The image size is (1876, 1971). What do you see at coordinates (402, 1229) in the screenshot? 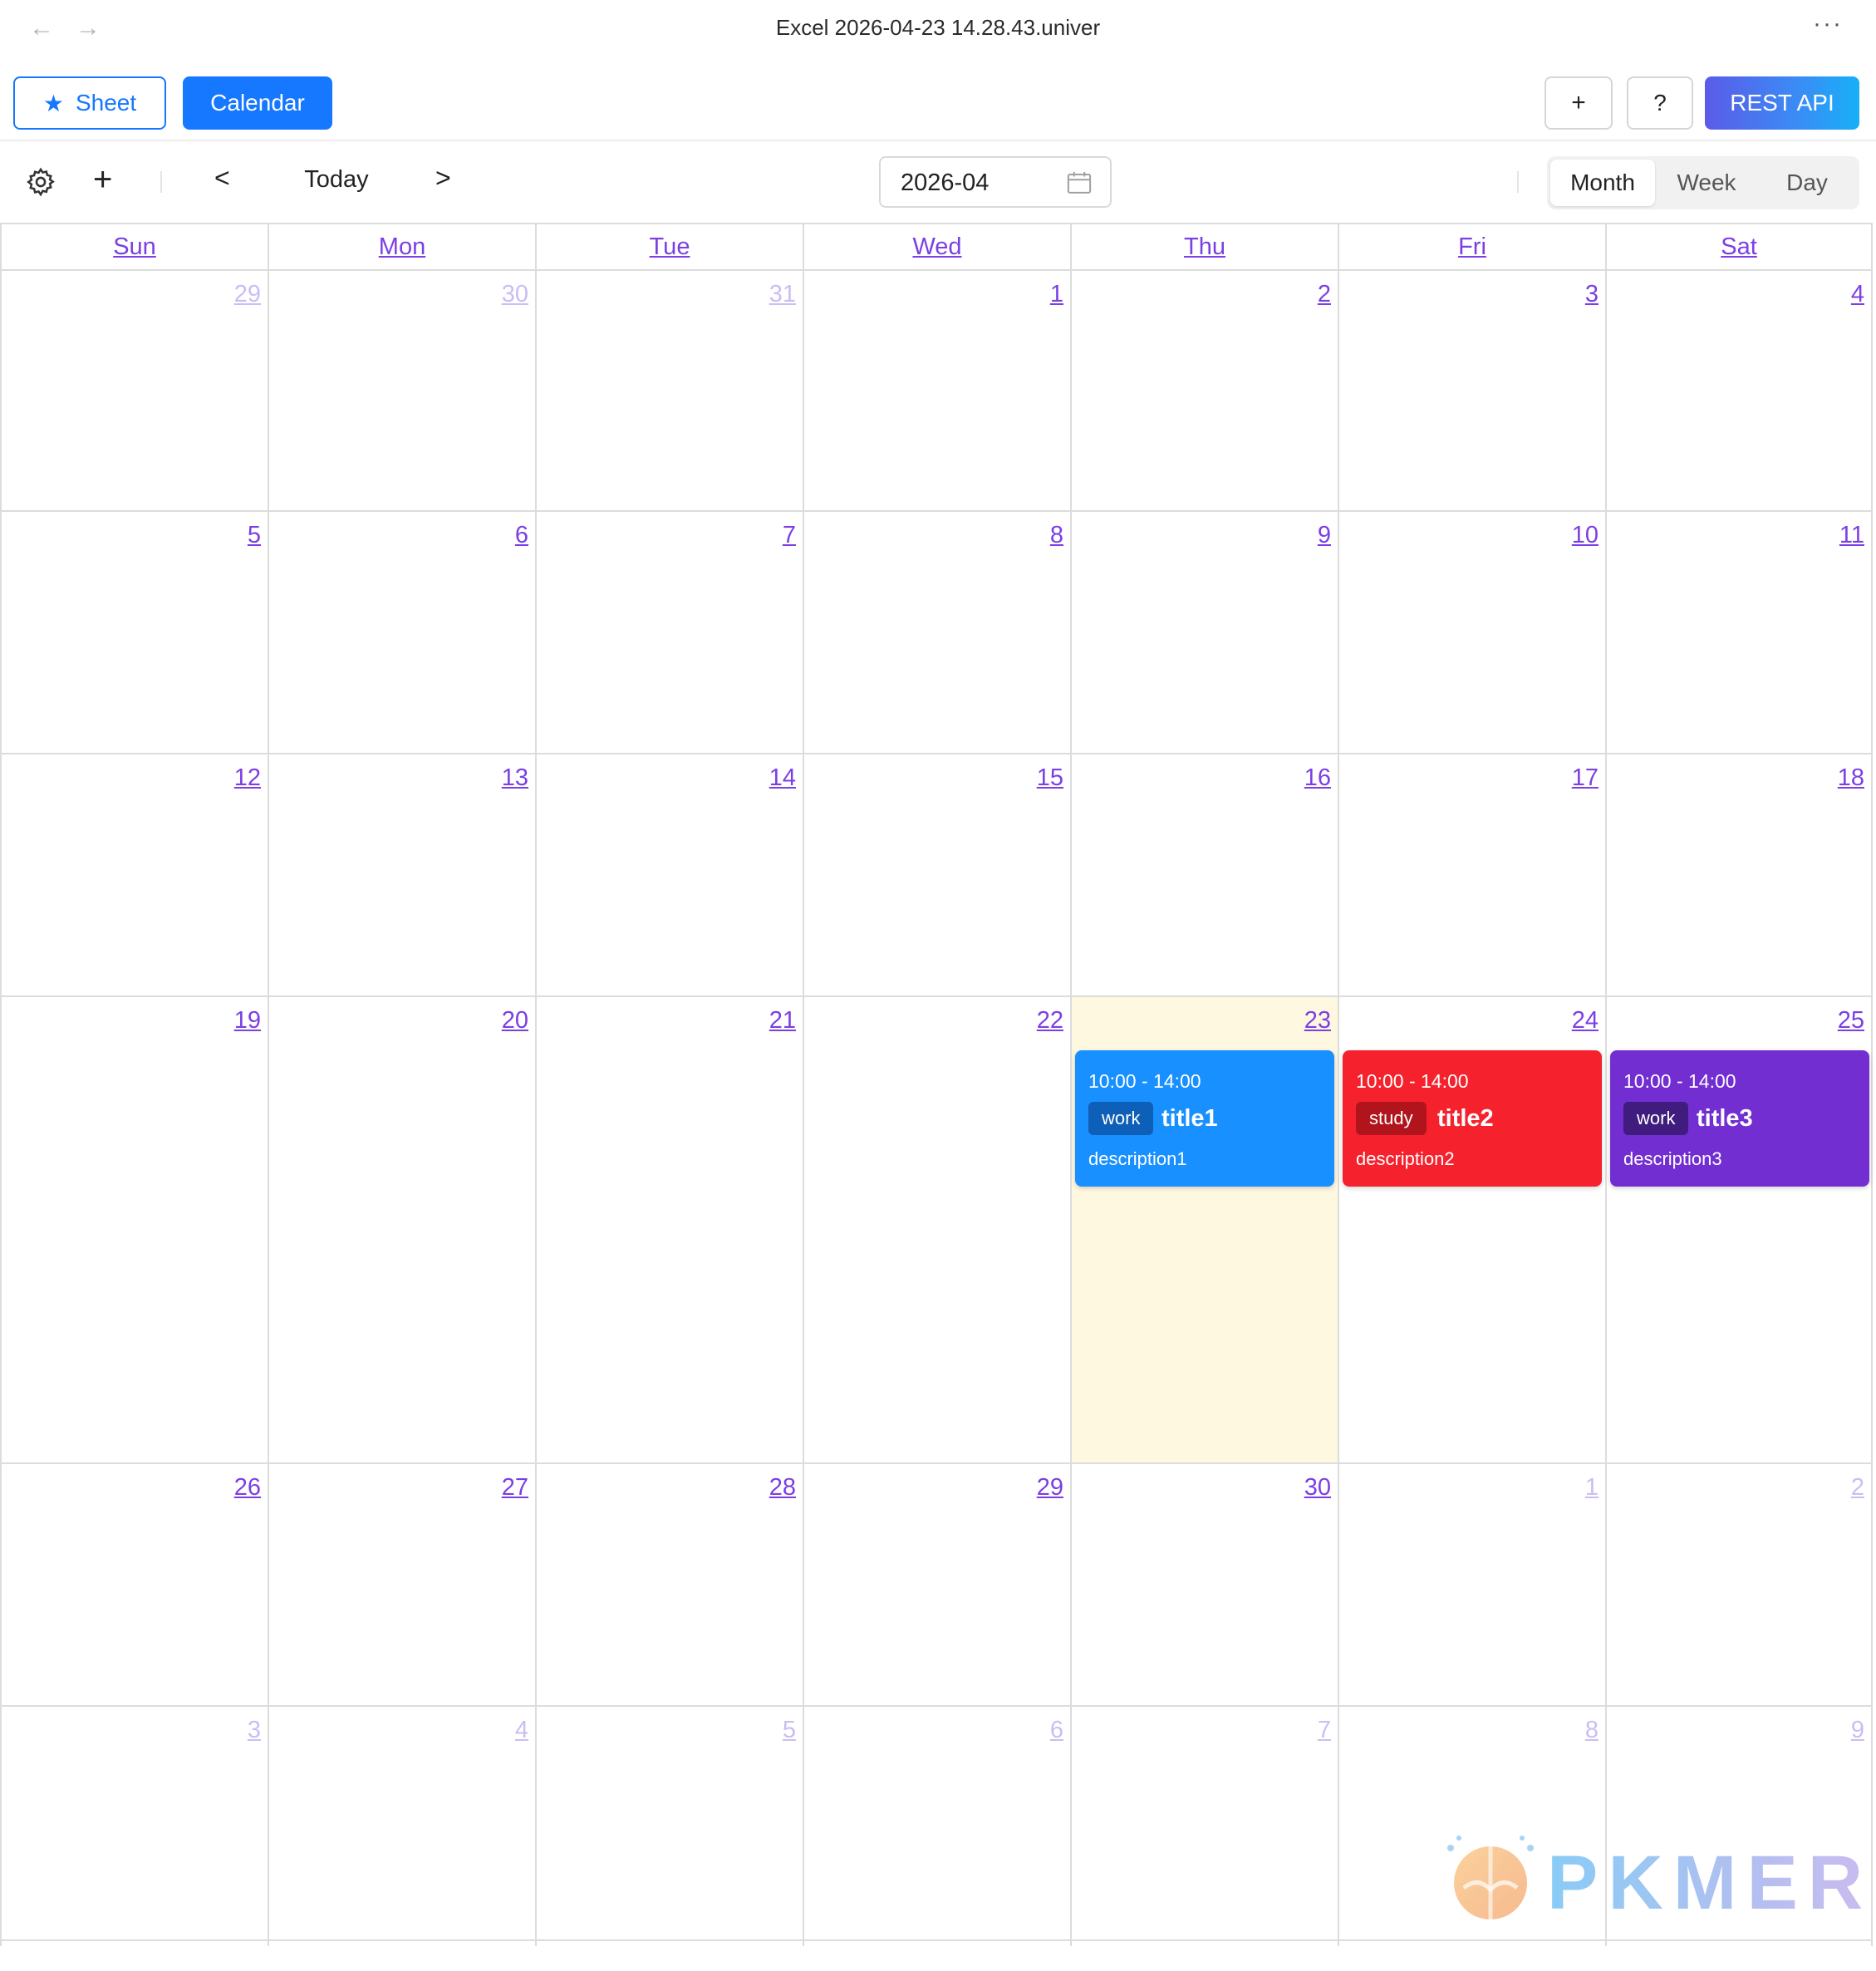
I see `day-cell: 20` at bounding box center [402, 1229].